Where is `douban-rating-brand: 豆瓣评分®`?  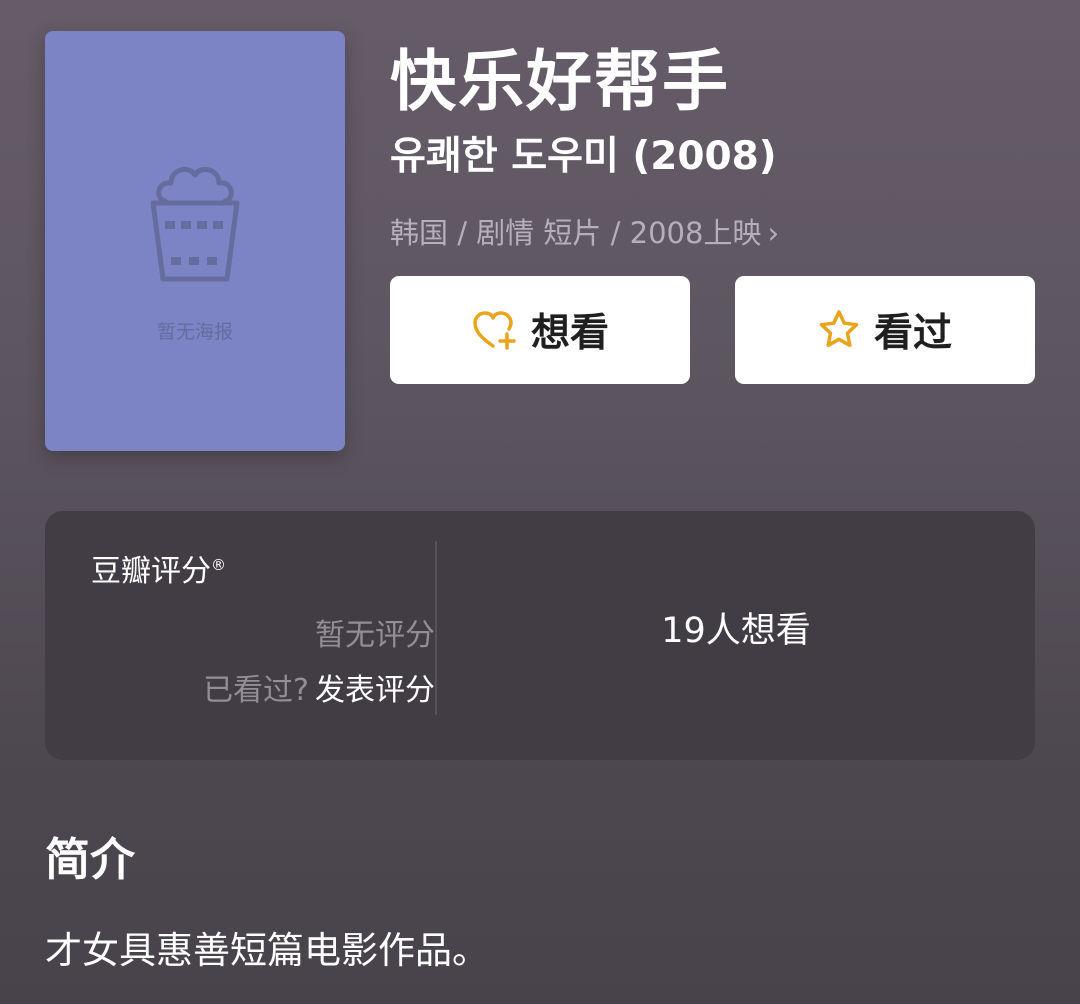
douban-rating-brand: 豆瓣评分® is located at coordinates (158, 568).